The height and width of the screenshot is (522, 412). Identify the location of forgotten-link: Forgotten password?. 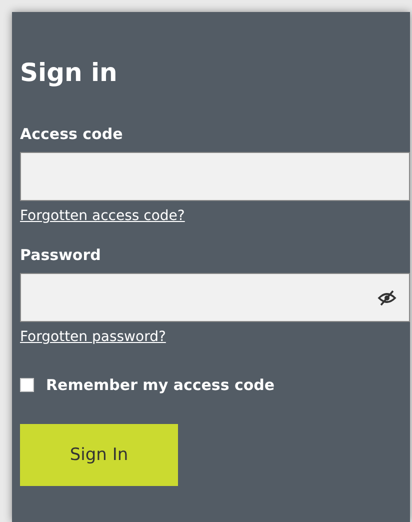
(93, 337).